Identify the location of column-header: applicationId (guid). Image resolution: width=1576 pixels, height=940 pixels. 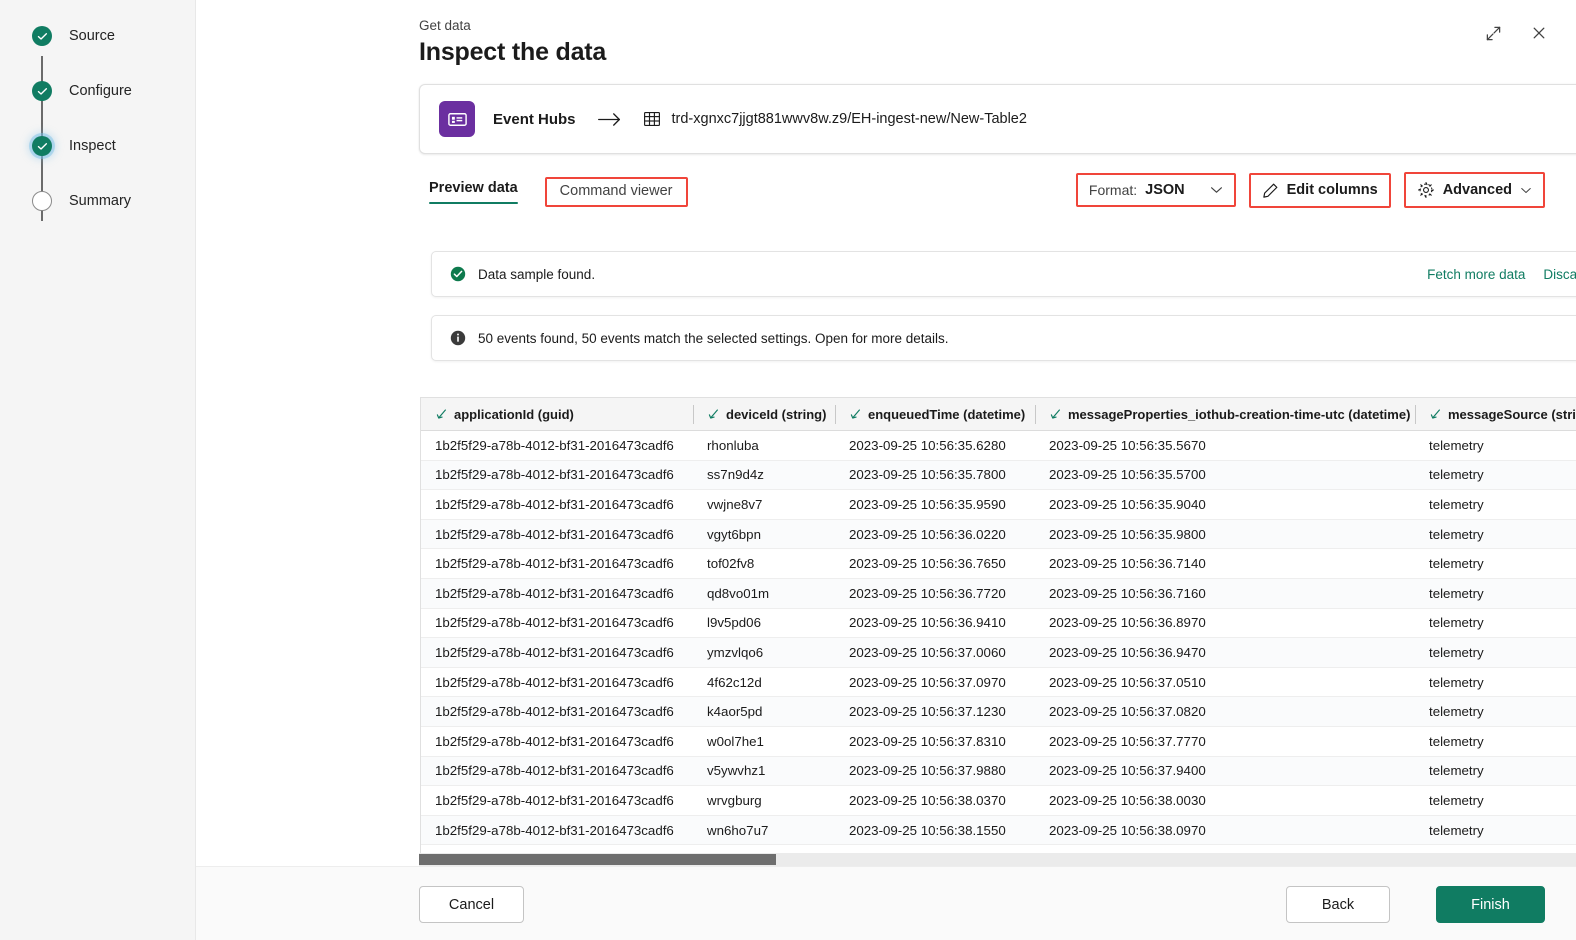
(557, 414).